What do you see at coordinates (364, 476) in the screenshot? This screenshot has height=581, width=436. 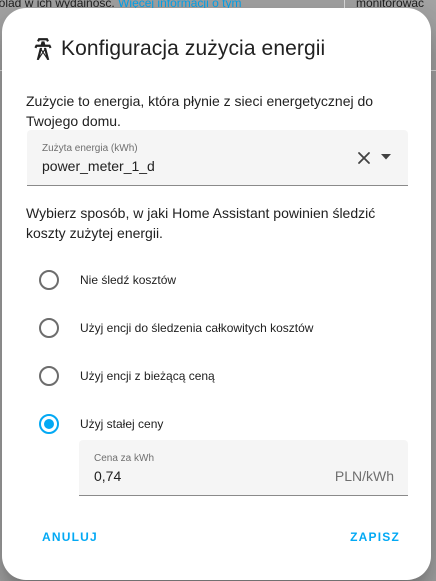 I see `price-field-unit: PLN/kWh` at bounding box center [364, 476].